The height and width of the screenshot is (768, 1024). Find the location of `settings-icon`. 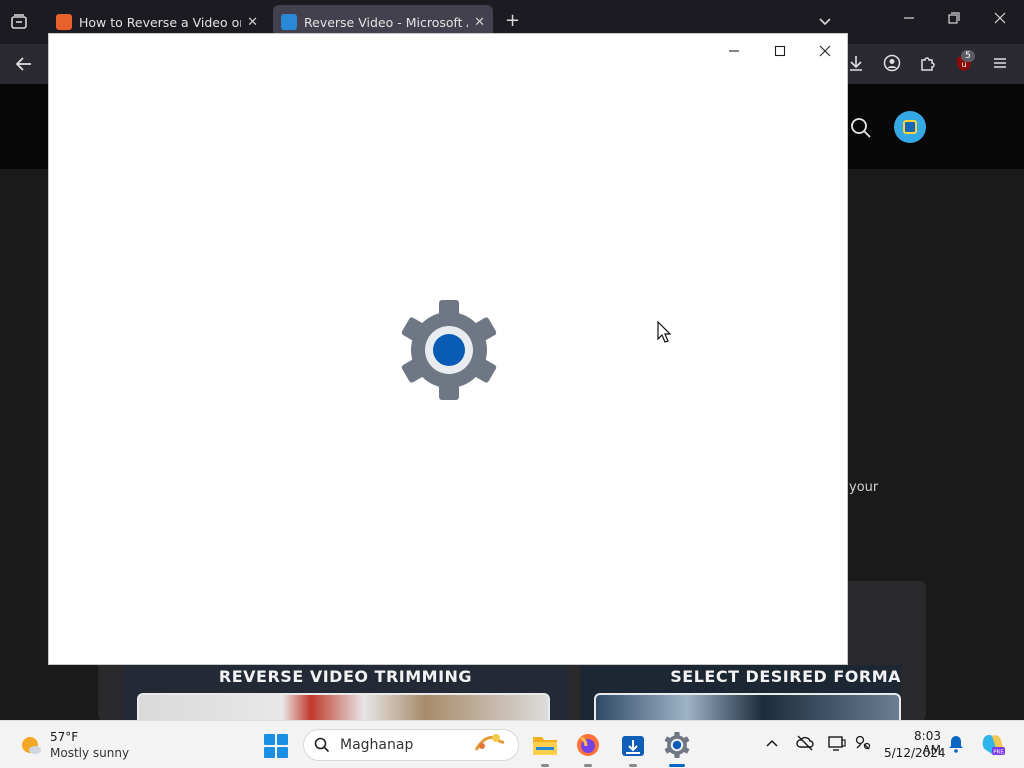

settings-icon is located at coordinates (677, 748).